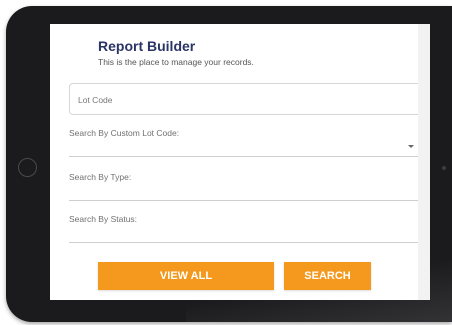 This screenshot has height=325, width=452. I want to click on custom-lot-code-select: Search By Custom Lot Code:, so click(243, 142).